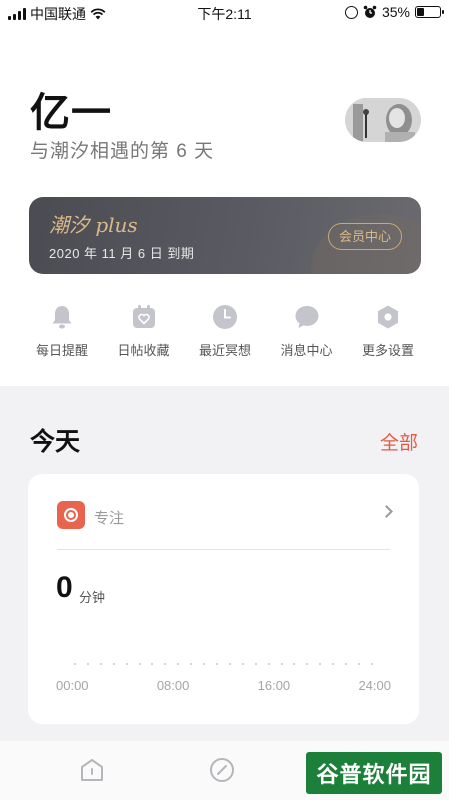 The width and height of the screenshot is (449, 800). What do you see at coordinates (224, 13) in the screenshot?
I see `status-bar: 中国联通 下午2:11 35%` at bounding box center [224, 13].